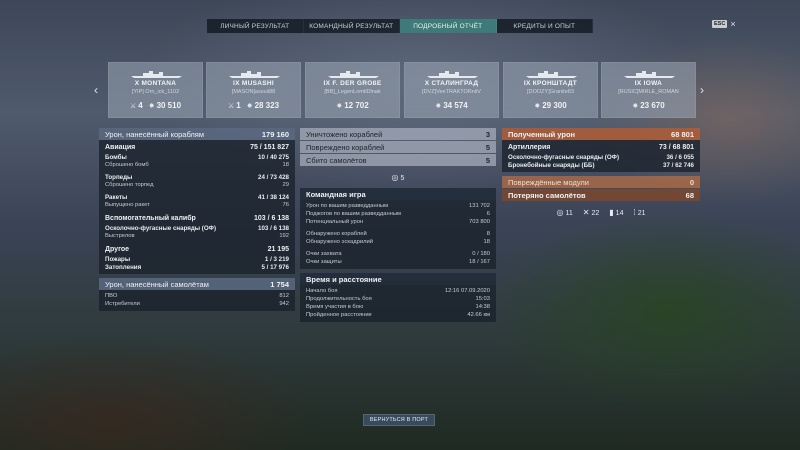 The width and height of the screenshot is (800, 450). I want to click on close-icon: ×, so click(733, 24).